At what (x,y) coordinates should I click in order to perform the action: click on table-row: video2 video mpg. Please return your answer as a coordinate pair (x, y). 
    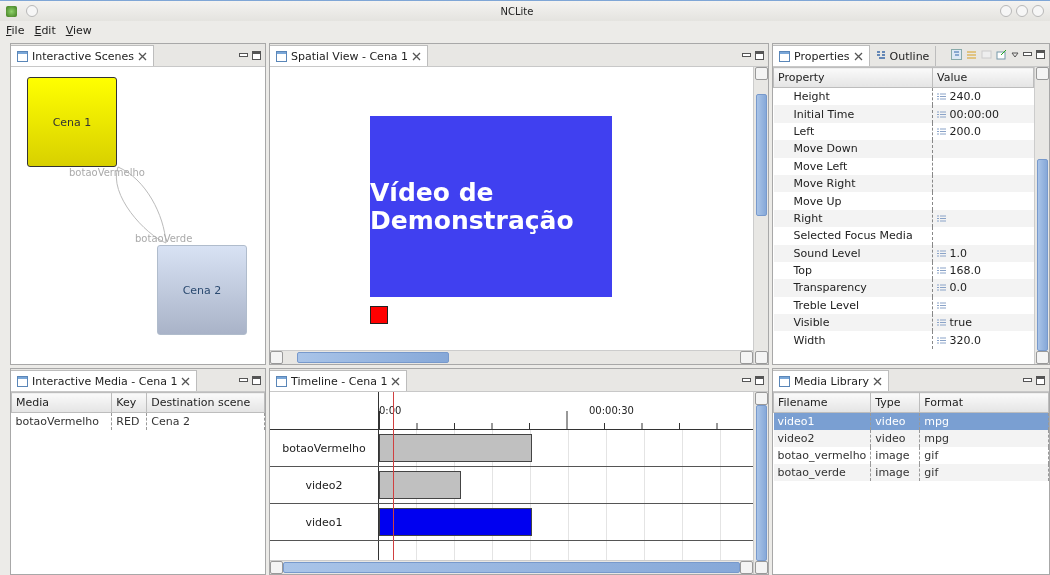
    Looking at the image, I should click on (911, 438).